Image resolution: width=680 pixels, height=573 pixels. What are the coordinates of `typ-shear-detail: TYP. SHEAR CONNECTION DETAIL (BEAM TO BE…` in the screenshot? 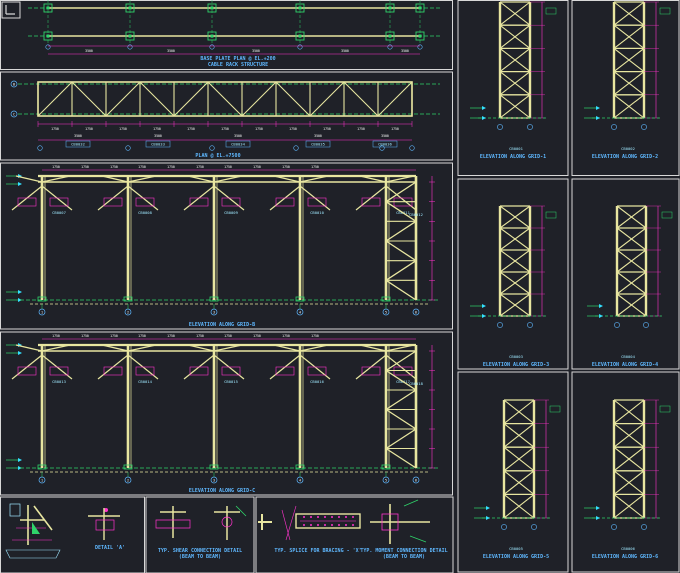 It's located at (201, 532).